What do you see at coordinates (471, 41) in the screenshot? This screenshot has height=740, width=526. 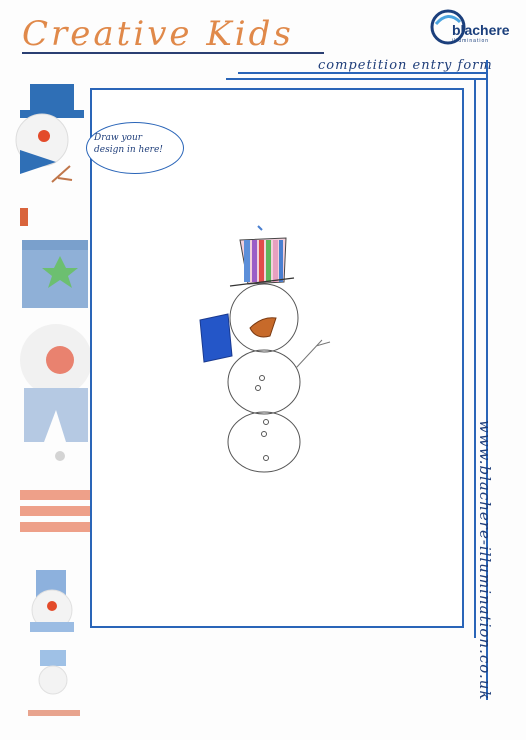 I see `logo-subtext: illumination` at bounding box center [471, 41].